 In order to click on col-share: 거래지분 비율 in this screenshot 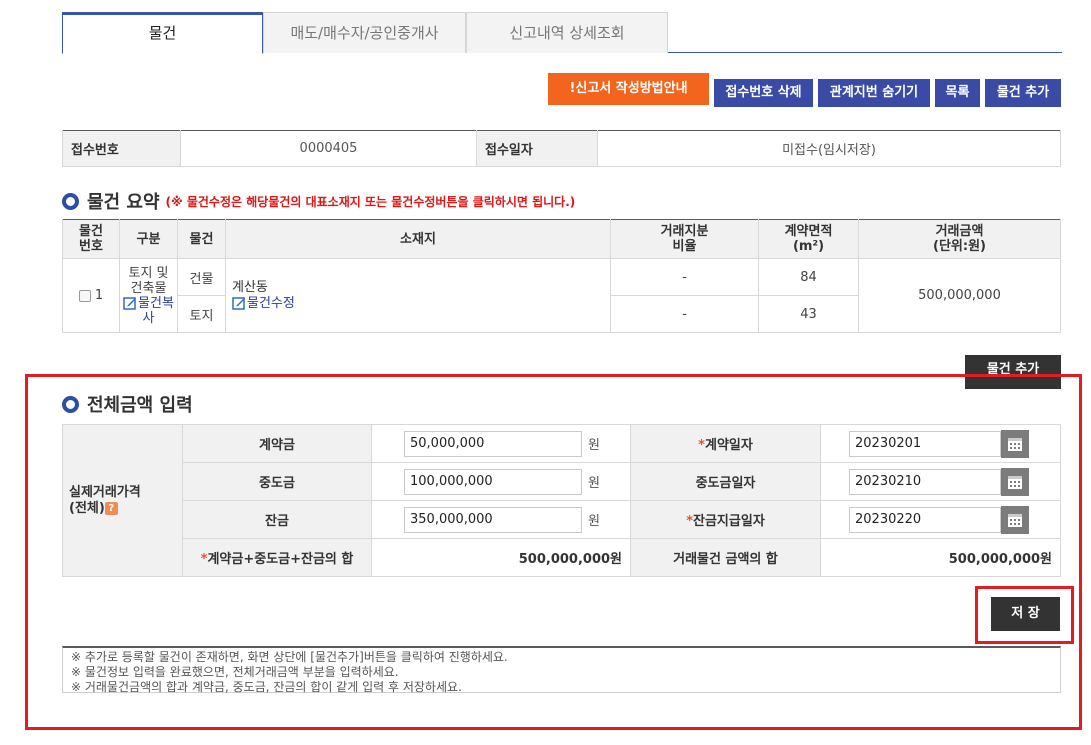, I will do `click(684, 239)`.